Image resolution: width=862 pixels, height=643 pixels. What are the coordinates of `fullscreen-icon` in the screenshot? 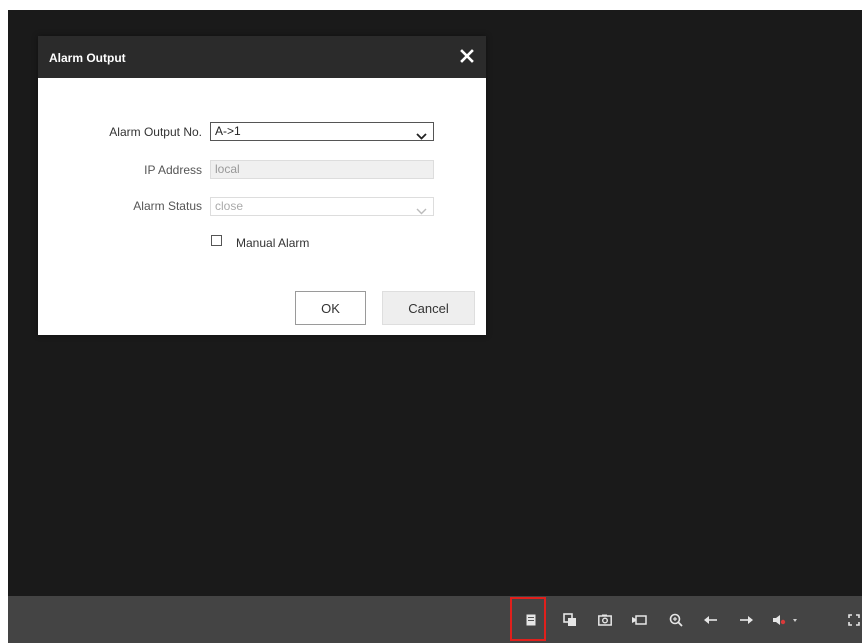 It's located at (853, 620).